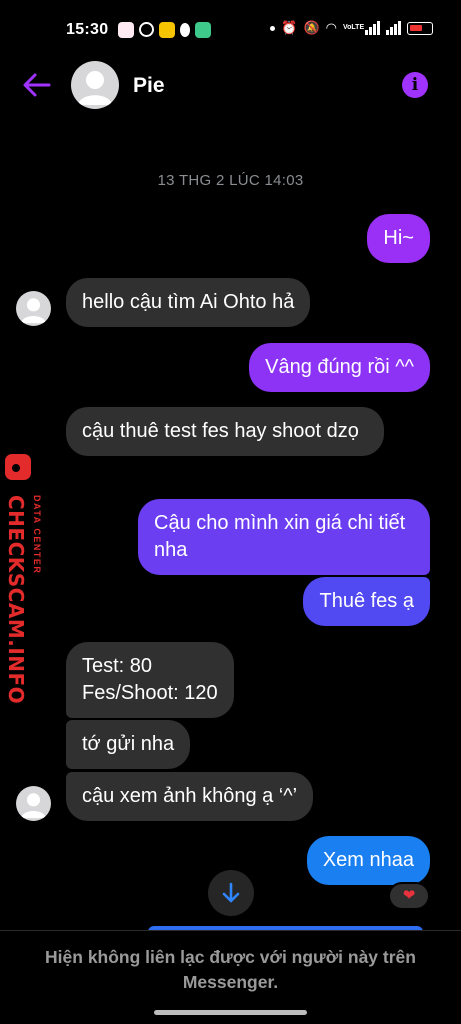 This screenshot has width=461, height=1024. I want to click on message-bubble-incoming: cậu xem ảnh không ạ ‘^’, so click(190, 796).